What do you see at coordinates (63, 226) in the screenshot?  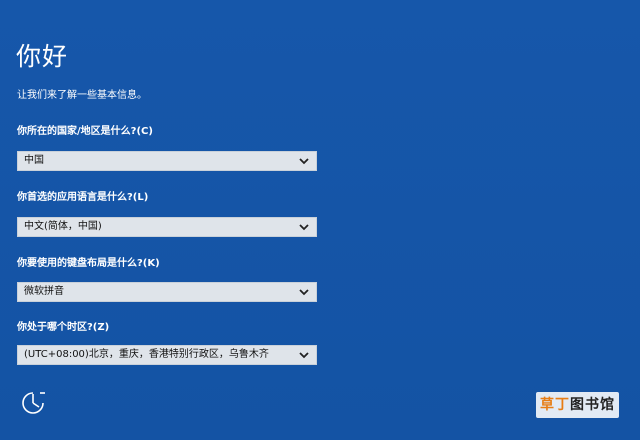 I see `language-value: 中文(简体，中国)` at bounding box center [63, 226].